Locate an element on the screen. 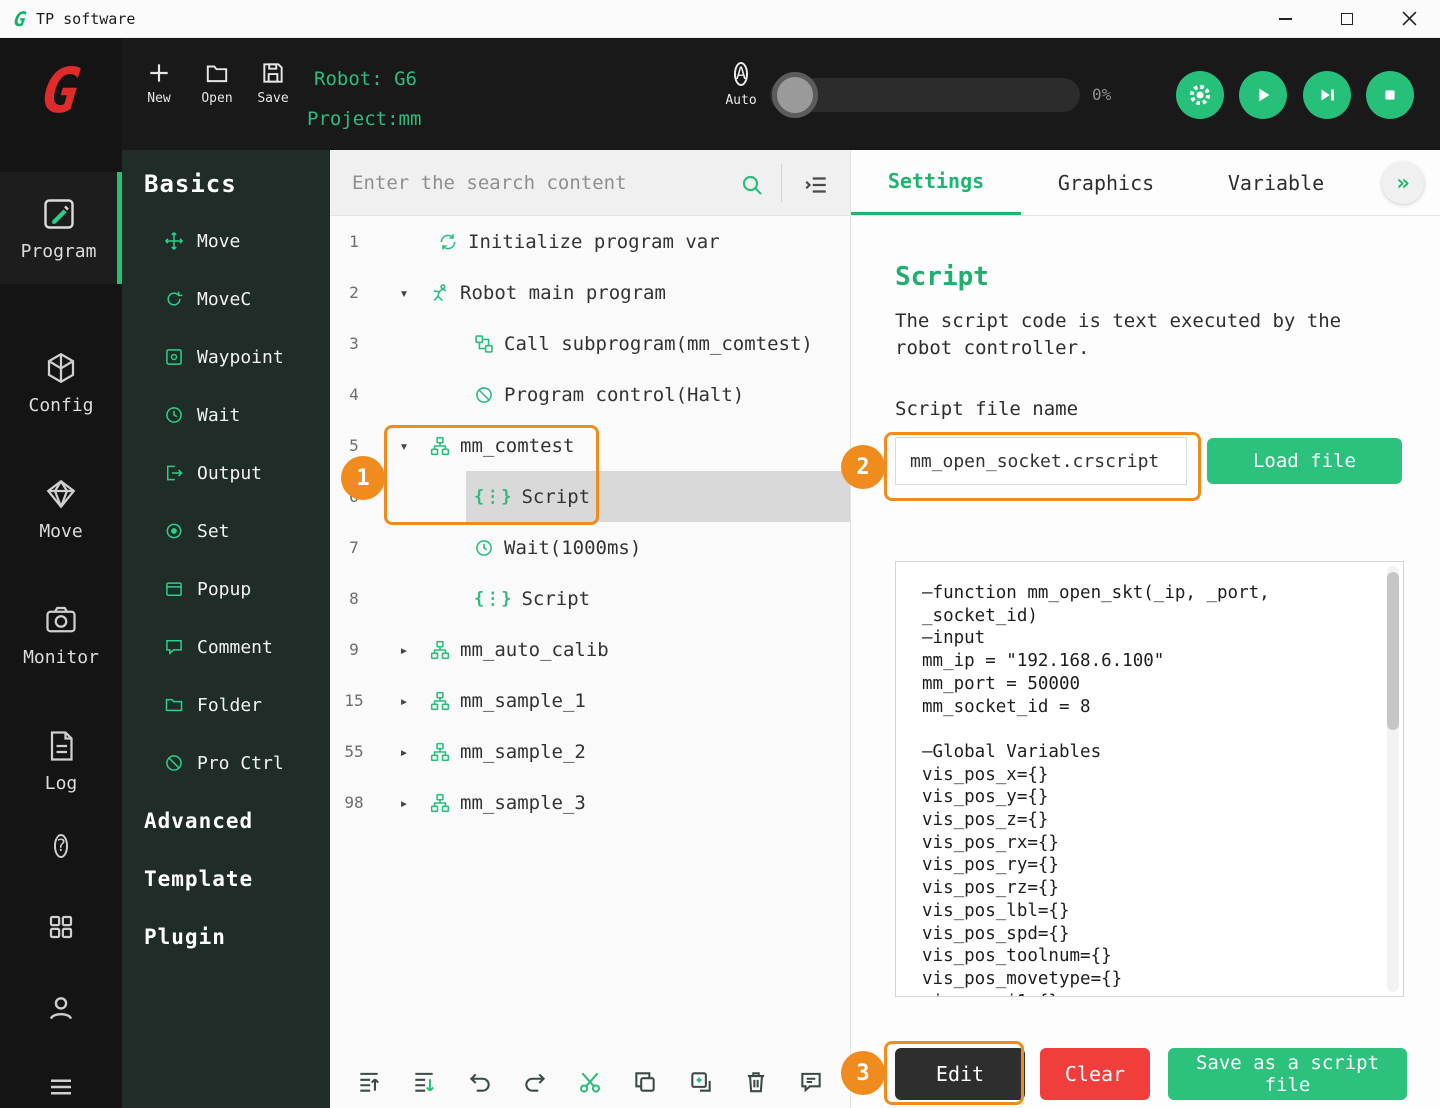  tab-graphics: Graphics is located at coordinates (1106, 182).